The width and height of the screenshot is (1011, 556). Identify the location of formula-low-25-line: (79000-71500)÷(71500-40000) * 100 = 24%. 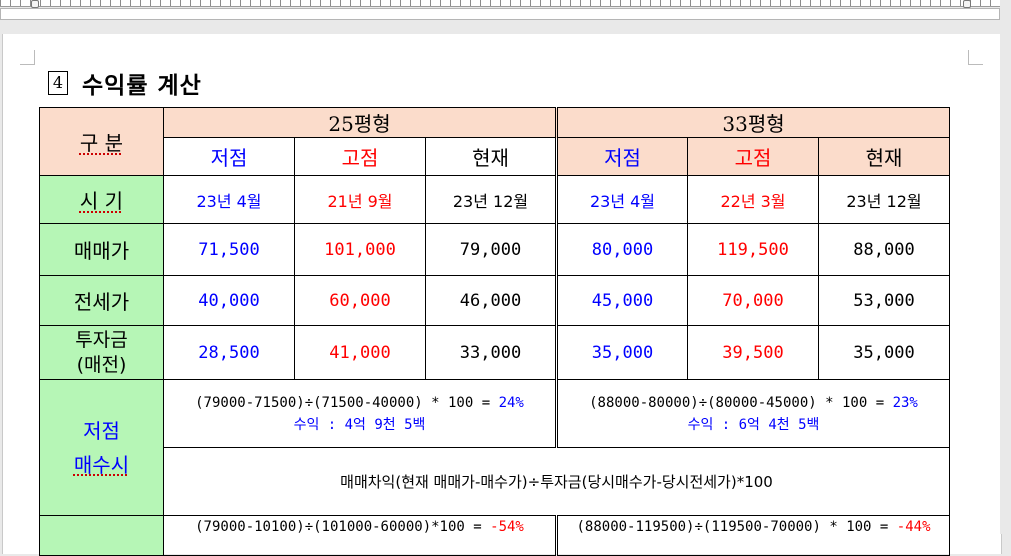
(359, 403).